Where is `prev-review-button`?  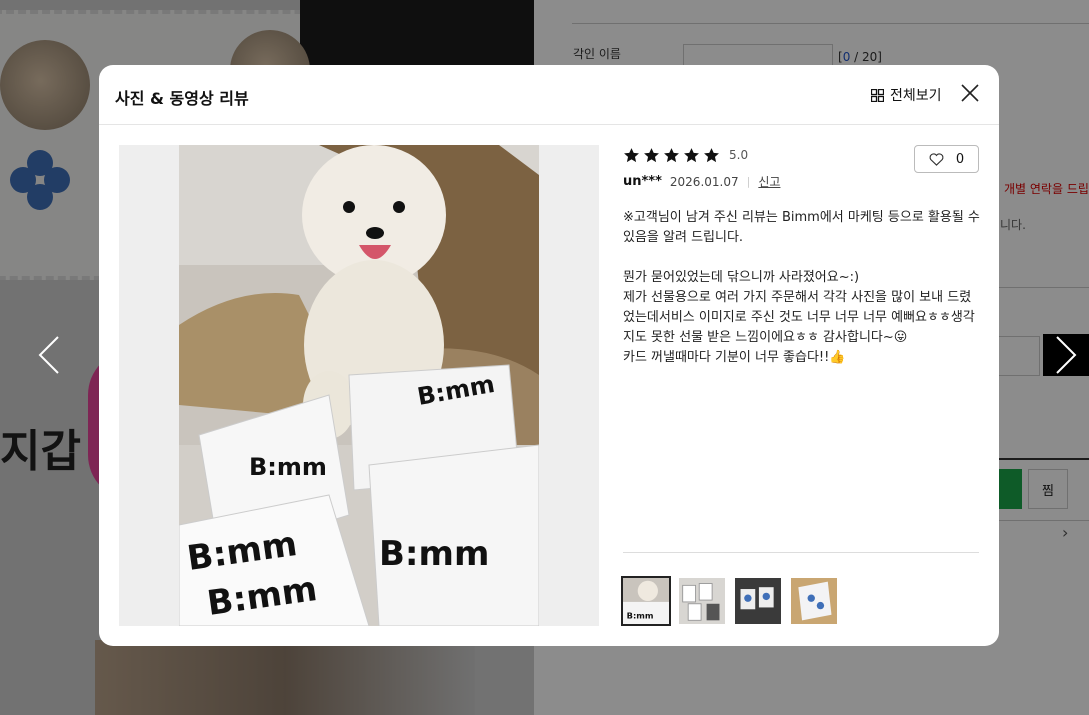 prev-review-button is located at coordinates (49, 355).